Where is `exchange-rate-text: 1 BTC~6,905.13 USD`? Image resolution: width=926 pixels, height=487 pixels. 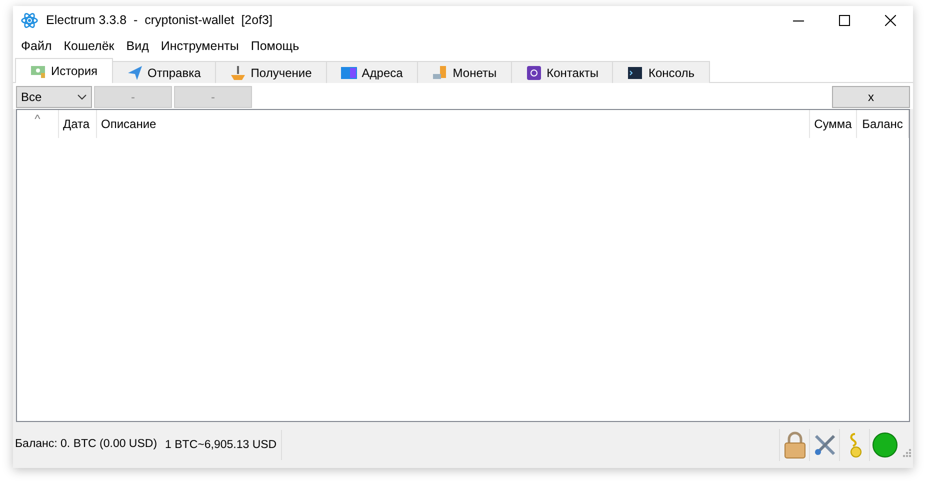
exchange-rate-text: 1 BTC~6,905.13 USD is located at coordinates (223, 445).